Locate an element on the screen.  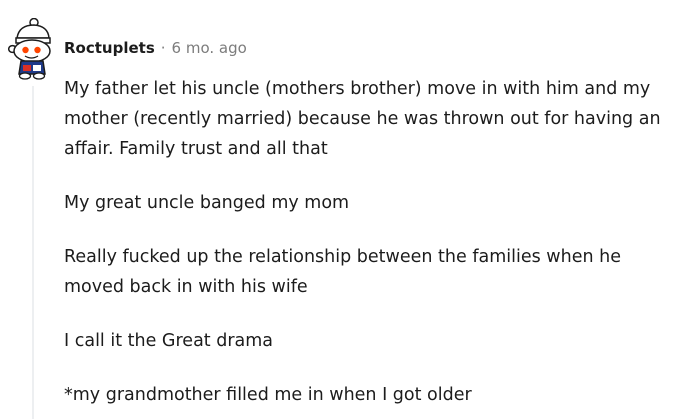
comment-timestamp: 6 mo. ago is located at coordinates (209, 48).